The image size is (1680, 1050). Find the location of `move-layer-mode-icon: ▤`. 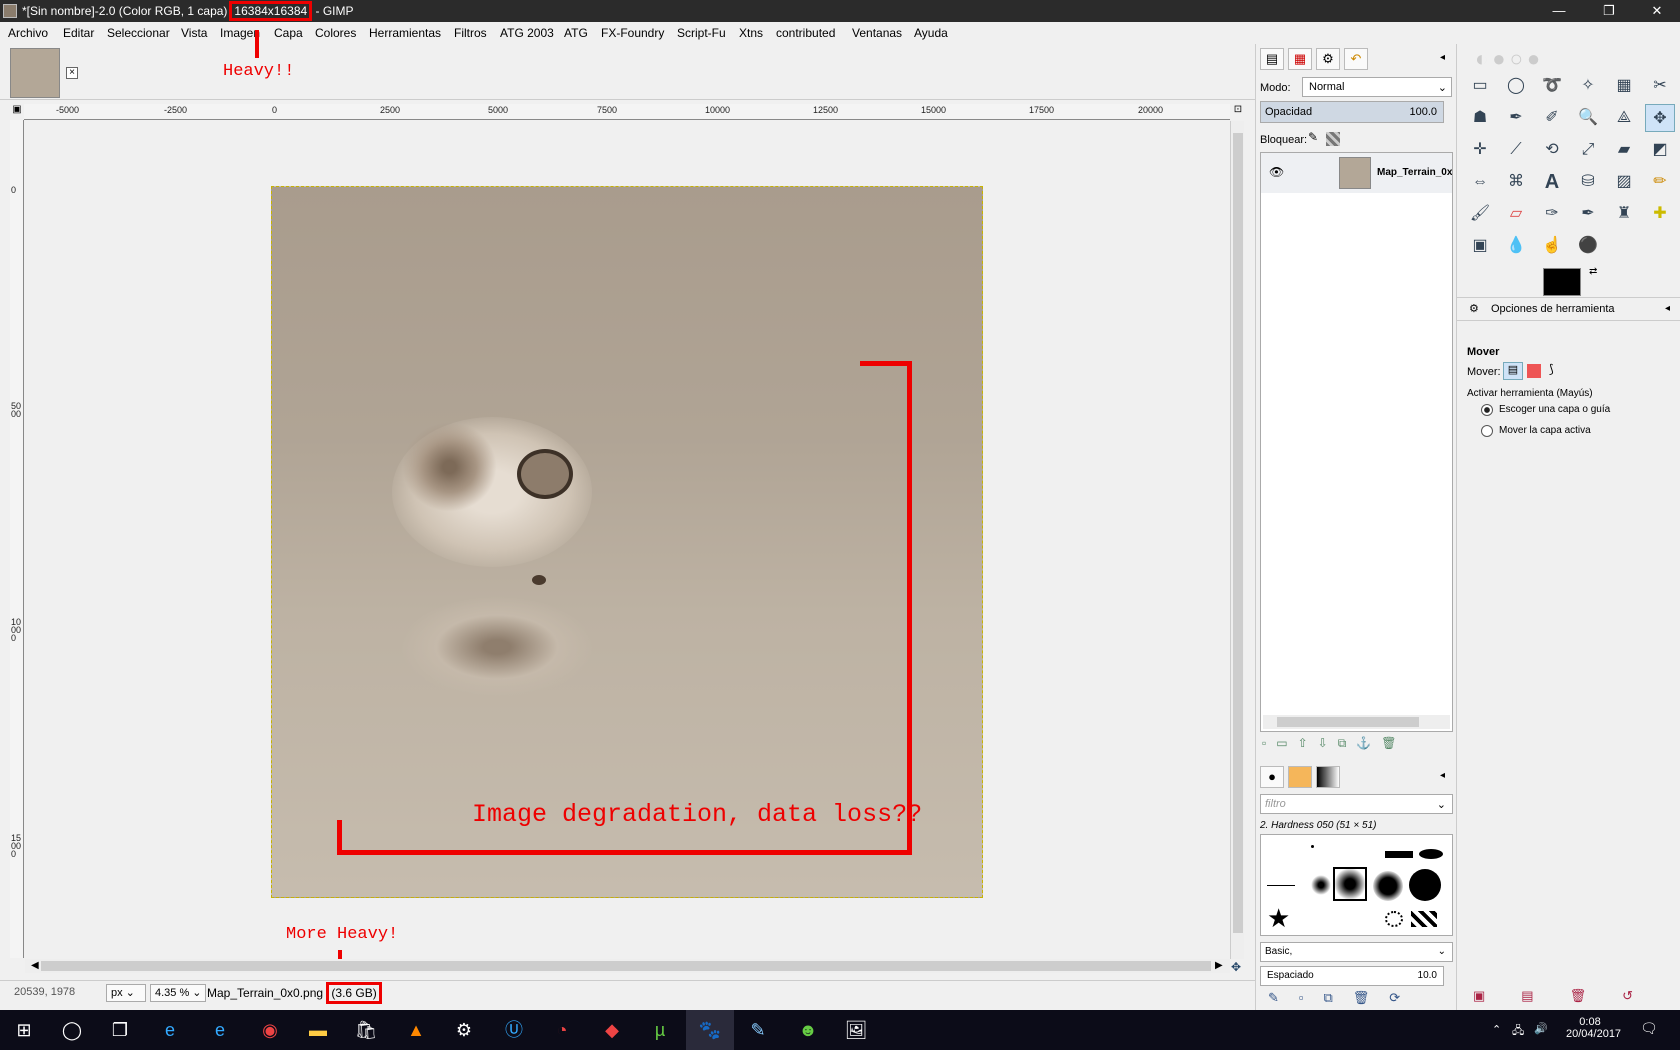

move-layer-mode-icon: ▤ is located at coordinates (1513, 371).